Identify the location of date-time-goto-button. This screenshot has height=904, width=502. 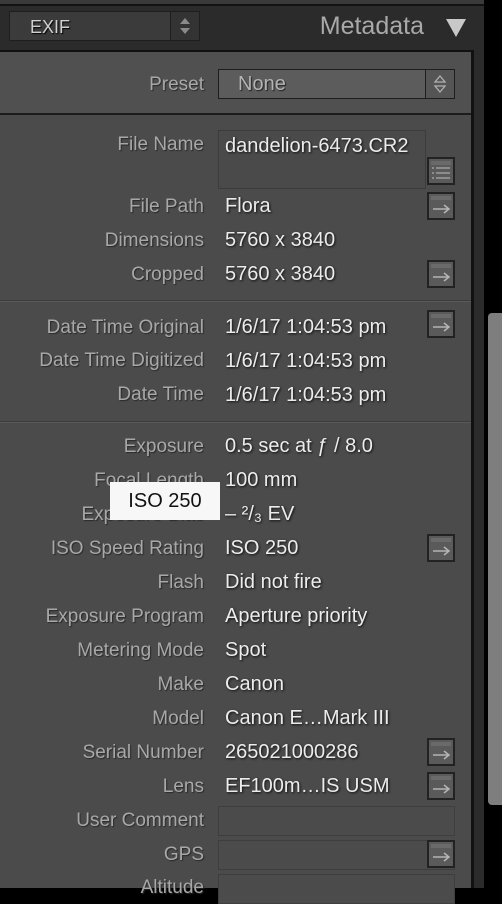
(441, 324).